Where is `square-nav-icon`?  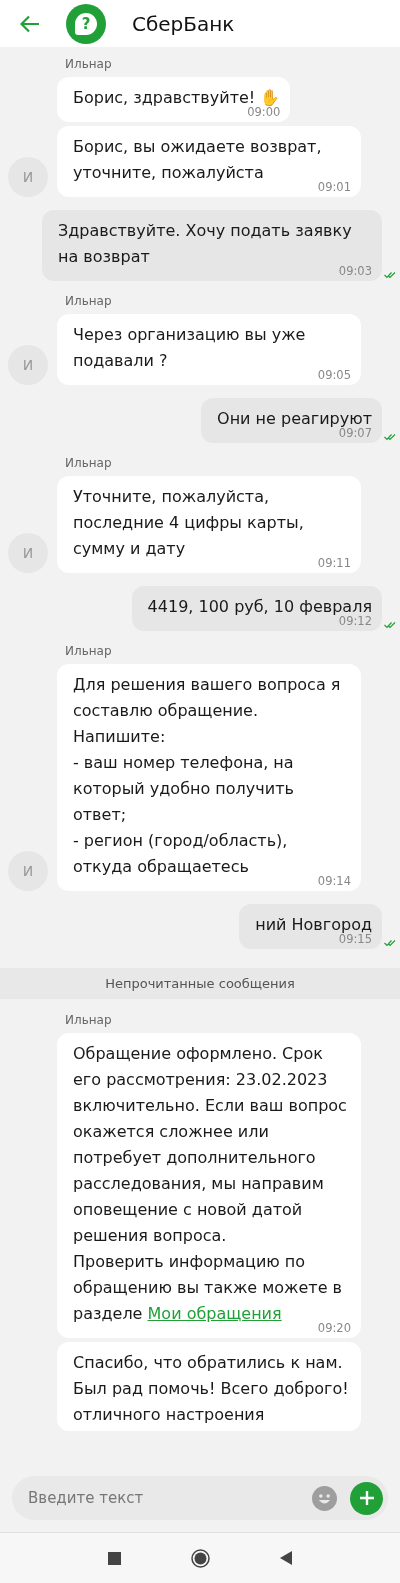
square-nav-icon is located at coordinates (114, 1558).